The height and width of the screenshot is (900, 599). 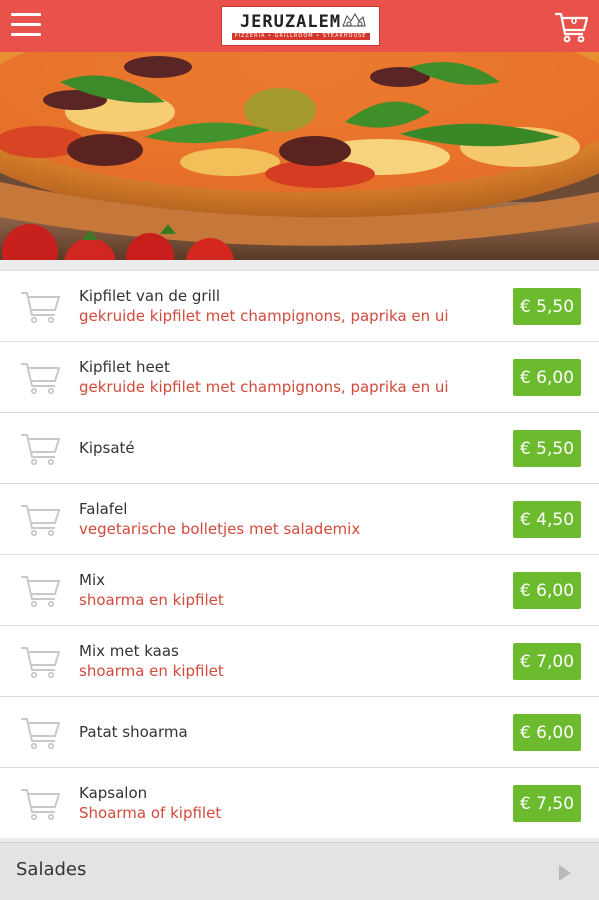 I want to click on price-button: € 4,50, so click(x=547, y=519).